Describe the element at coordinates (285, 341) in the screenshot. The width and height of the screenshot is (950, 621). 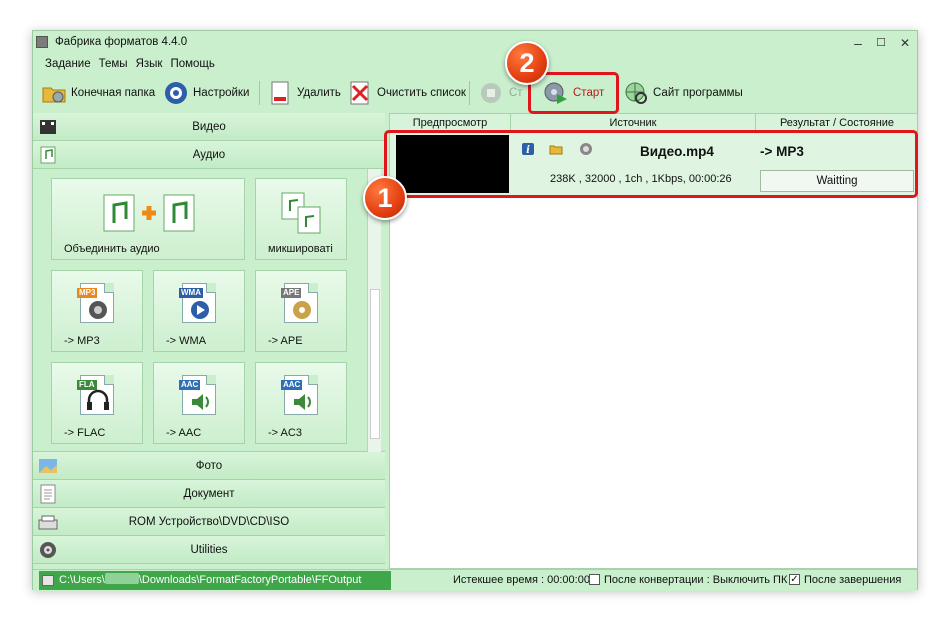
I see `tile-label: -> APE` at that location.